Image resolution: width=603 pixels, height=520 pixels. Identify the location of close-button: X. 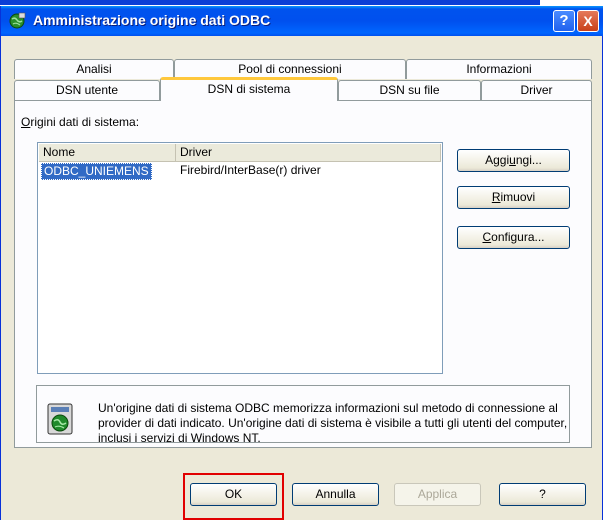
(588, 21).